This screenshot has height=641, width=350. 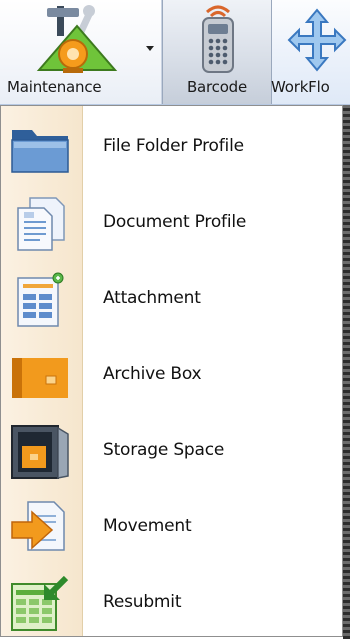 What do you see at coordinates (54, 87) in the screenshot?
I see `maintenance-label: Maintenance` at bounding box center [54, 87].